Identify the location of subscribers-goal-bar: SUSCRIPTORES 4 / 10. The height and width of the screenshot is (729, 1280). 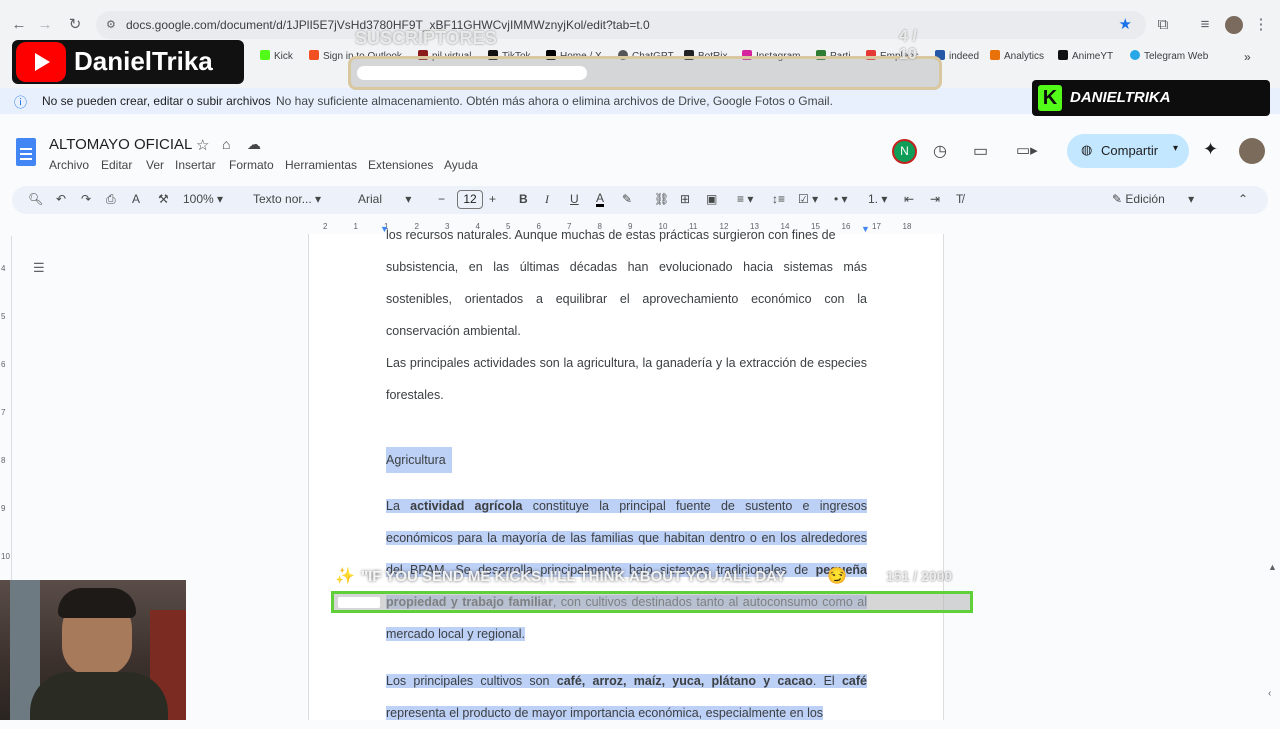
(645, 59).